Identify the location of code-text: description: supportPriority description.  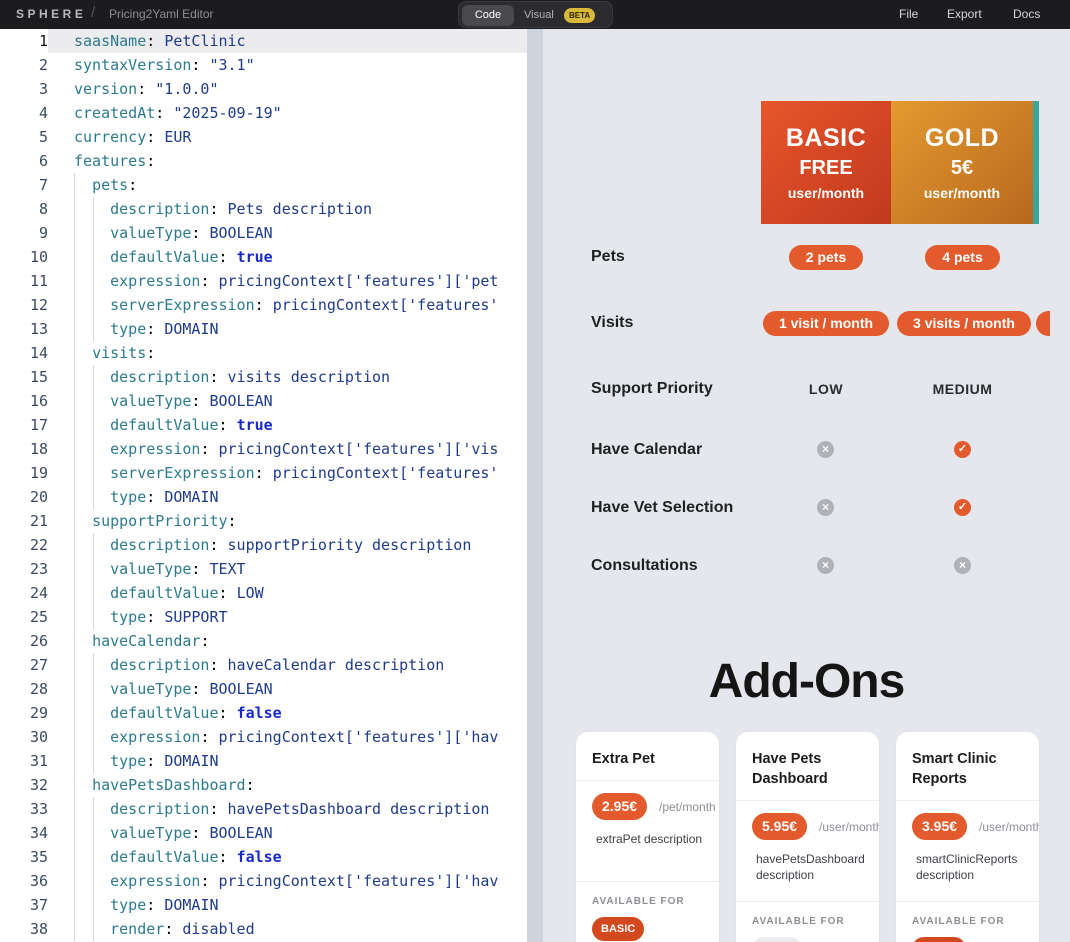
(300, 545).